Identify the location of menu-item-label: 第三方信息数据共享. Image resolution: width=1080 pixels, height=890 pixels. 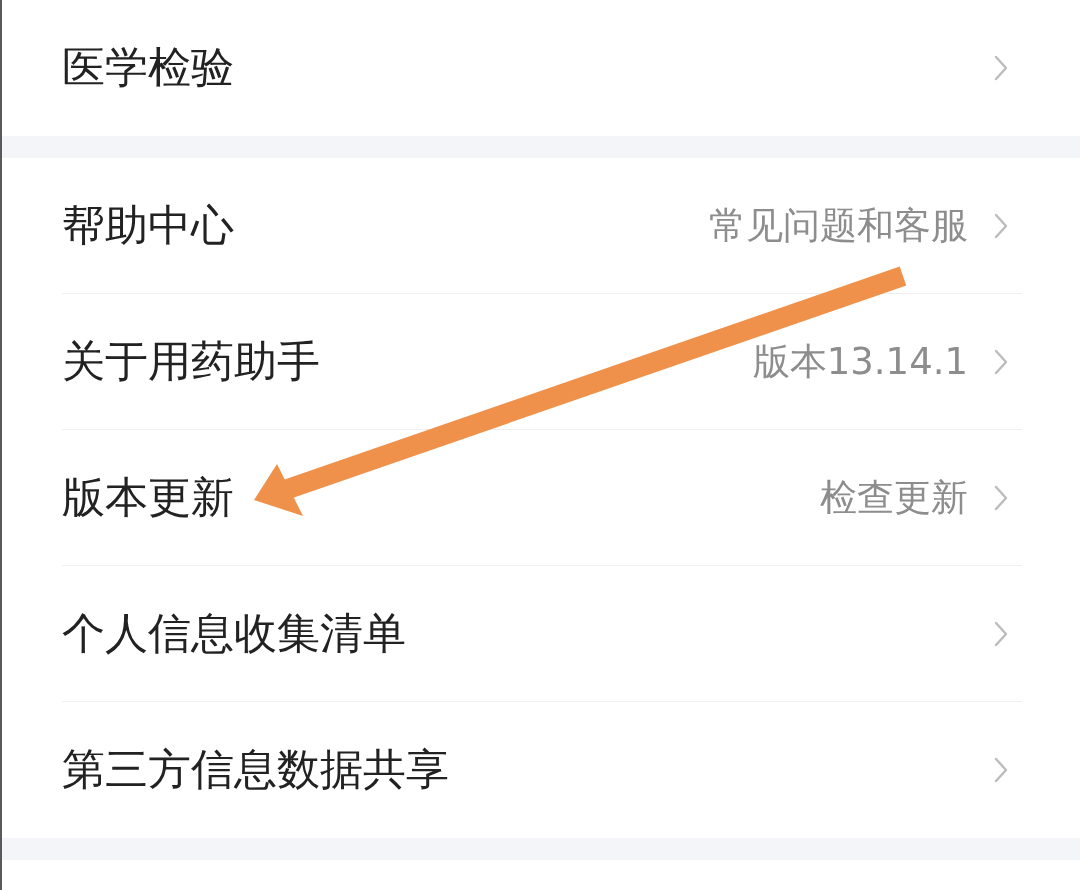
(255, 770).